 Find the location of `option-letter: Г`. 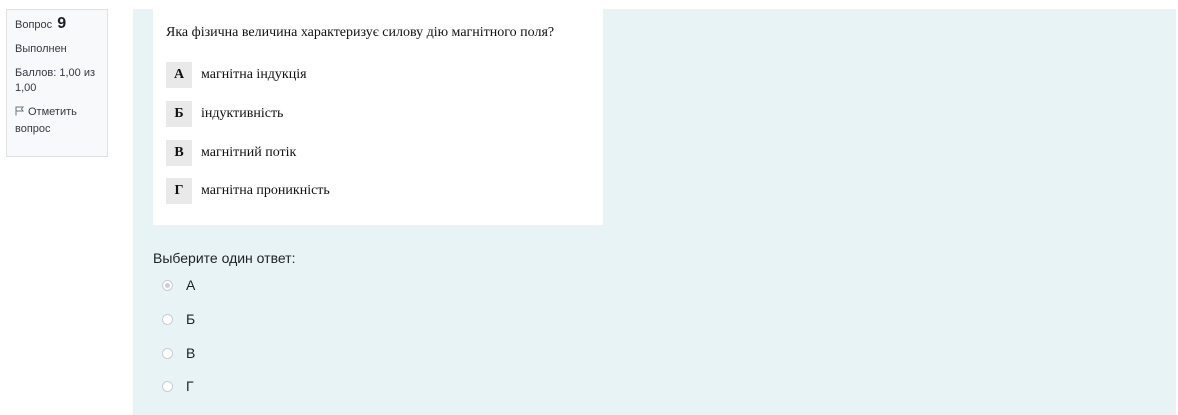

option-letter: Г is located at coordinates (179, 191).